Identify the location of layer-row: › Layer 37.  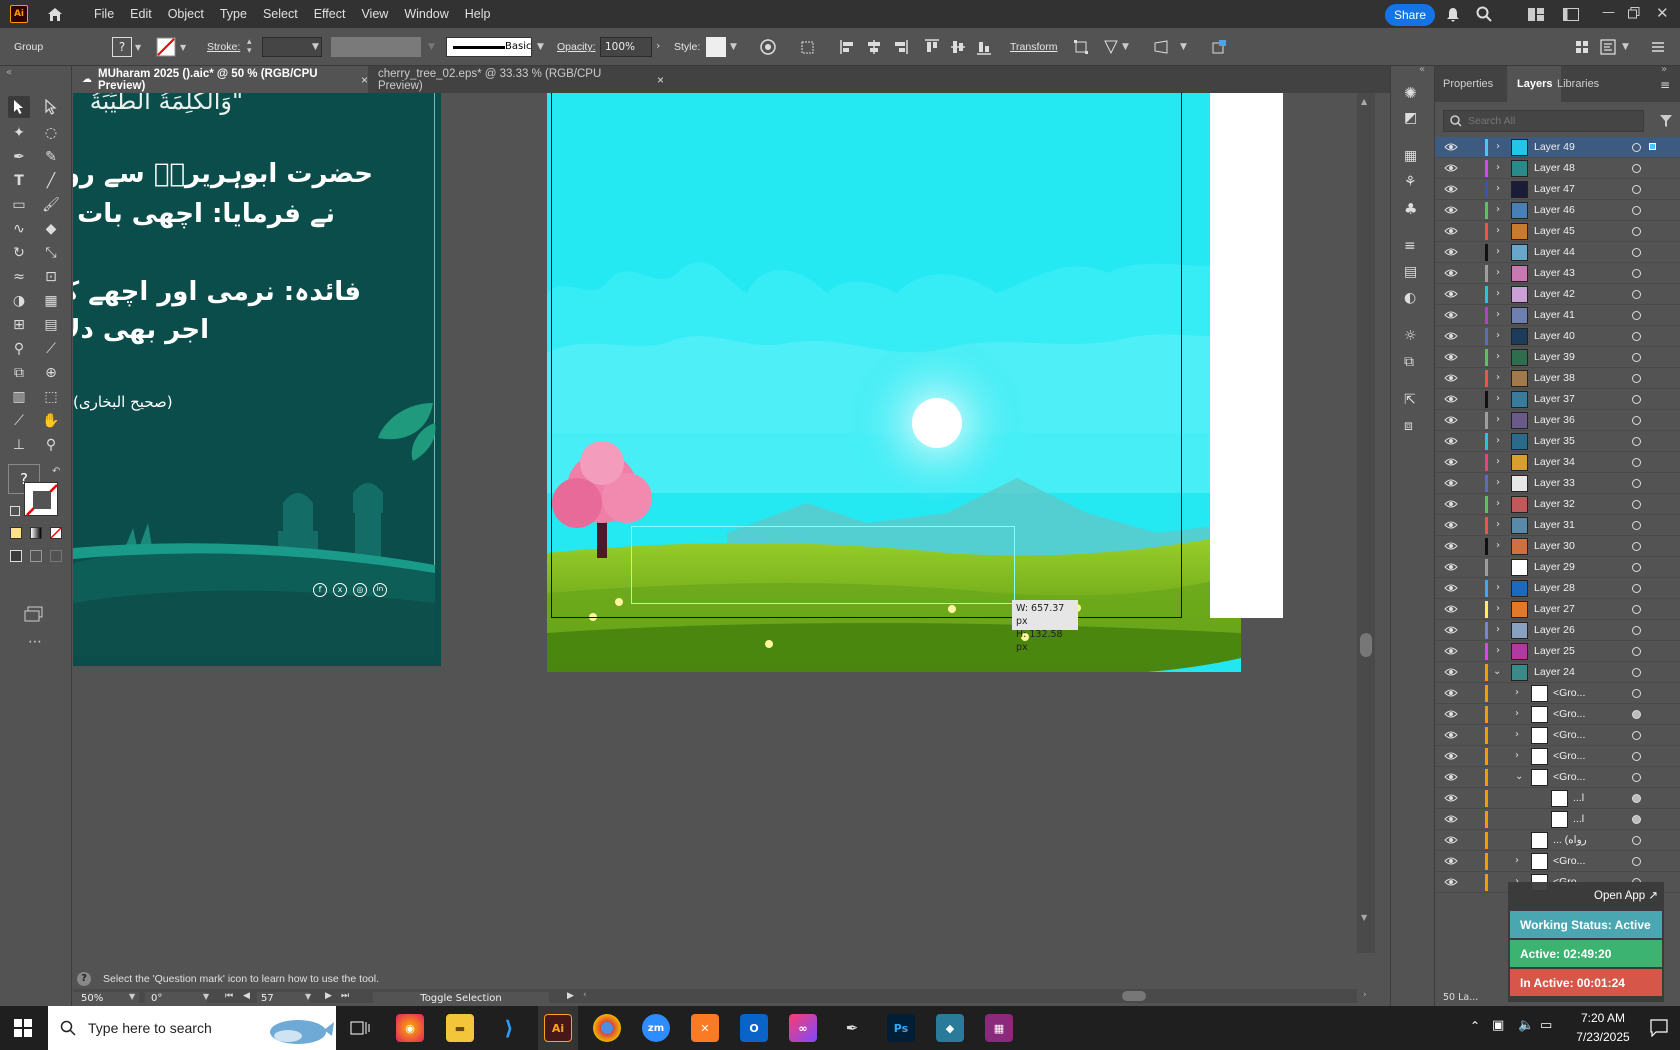
(1557, 399).